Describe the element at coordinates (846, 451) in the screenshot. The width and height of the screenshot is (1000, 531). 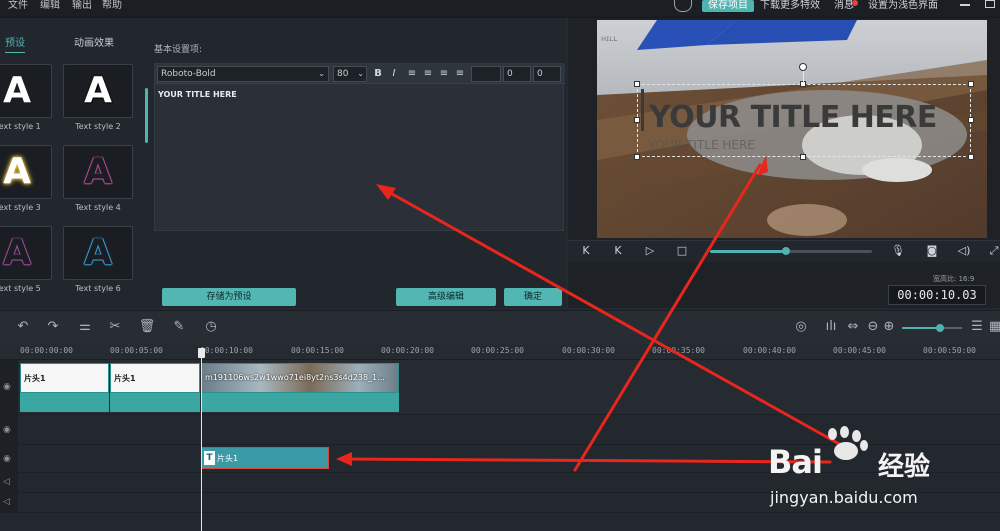
I see `paw-pad` at that location.